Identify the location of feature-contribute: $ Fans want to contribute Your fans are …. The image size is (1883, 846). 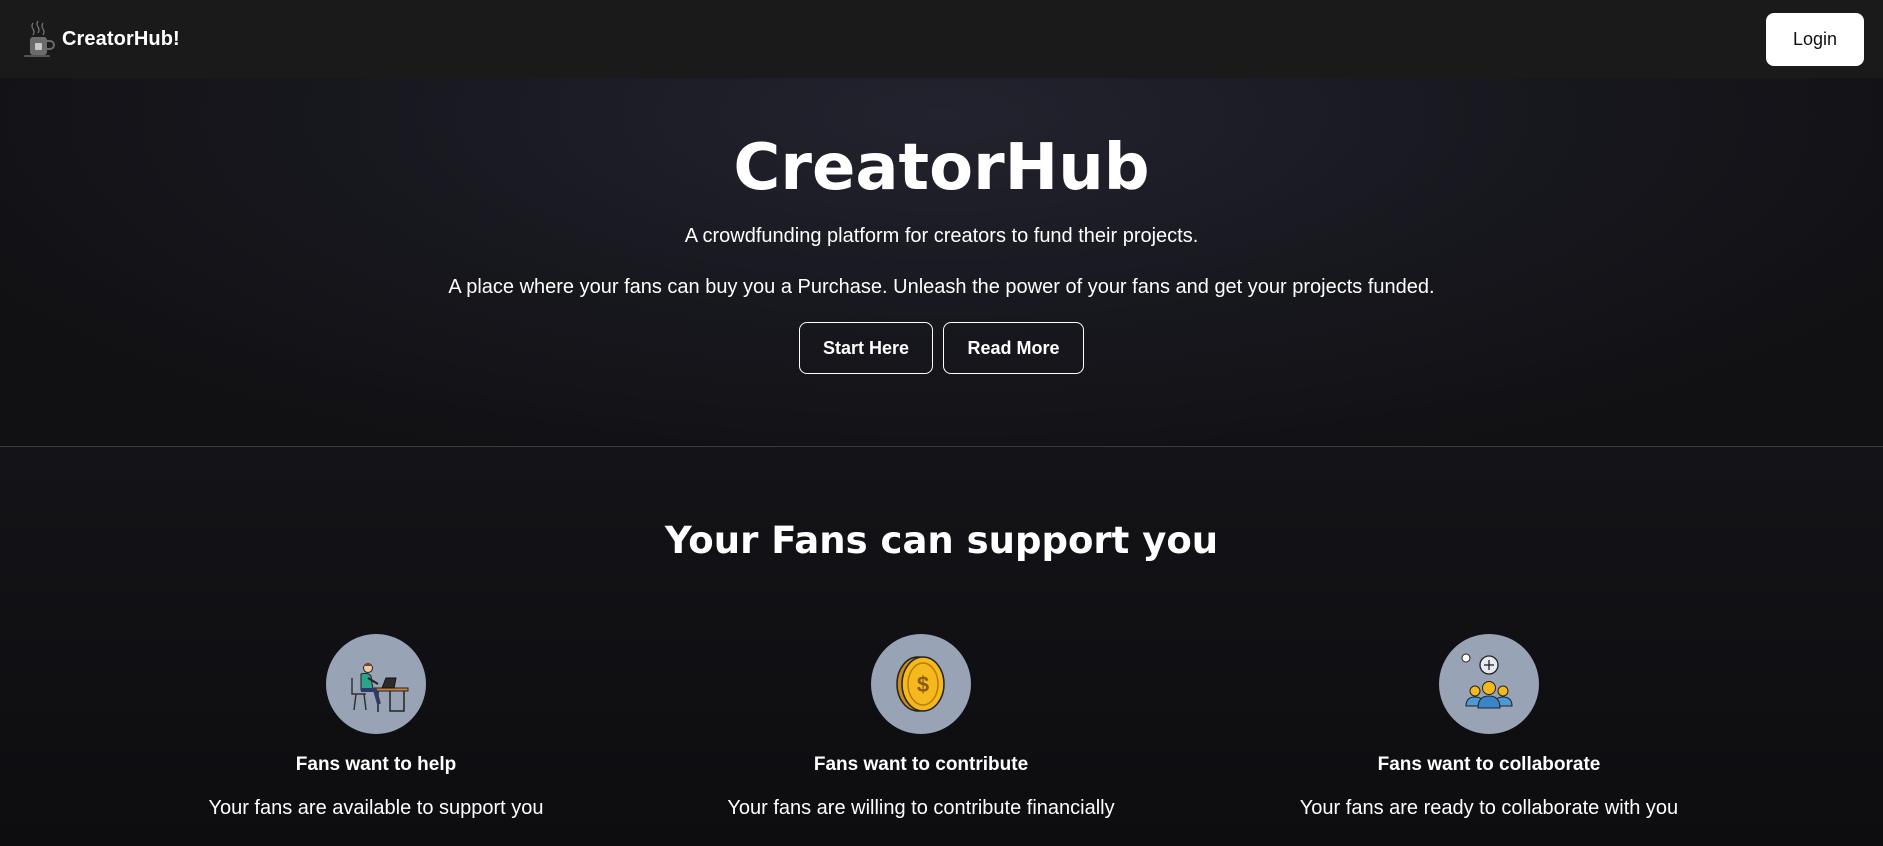
(921, 727).